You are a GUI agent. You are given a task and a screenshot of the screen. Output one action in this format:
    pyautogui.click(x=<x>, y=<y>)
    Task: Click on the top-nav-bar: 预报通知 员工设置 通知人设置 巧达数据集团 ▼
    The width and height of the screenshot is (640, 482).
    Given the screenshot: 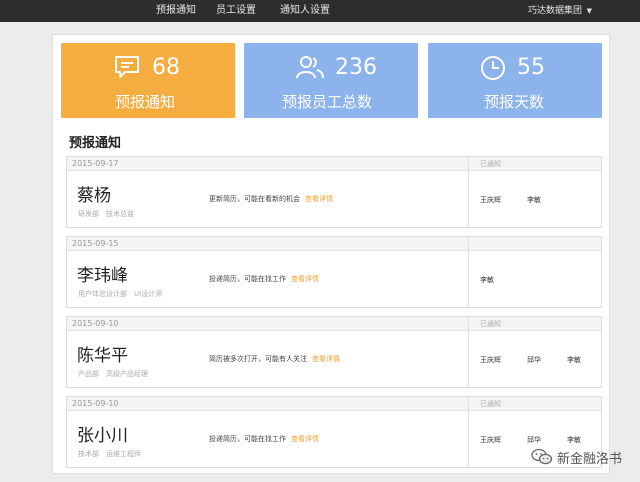 What is the action you would take?
    pyautogui.click(x=320, y=11)
    